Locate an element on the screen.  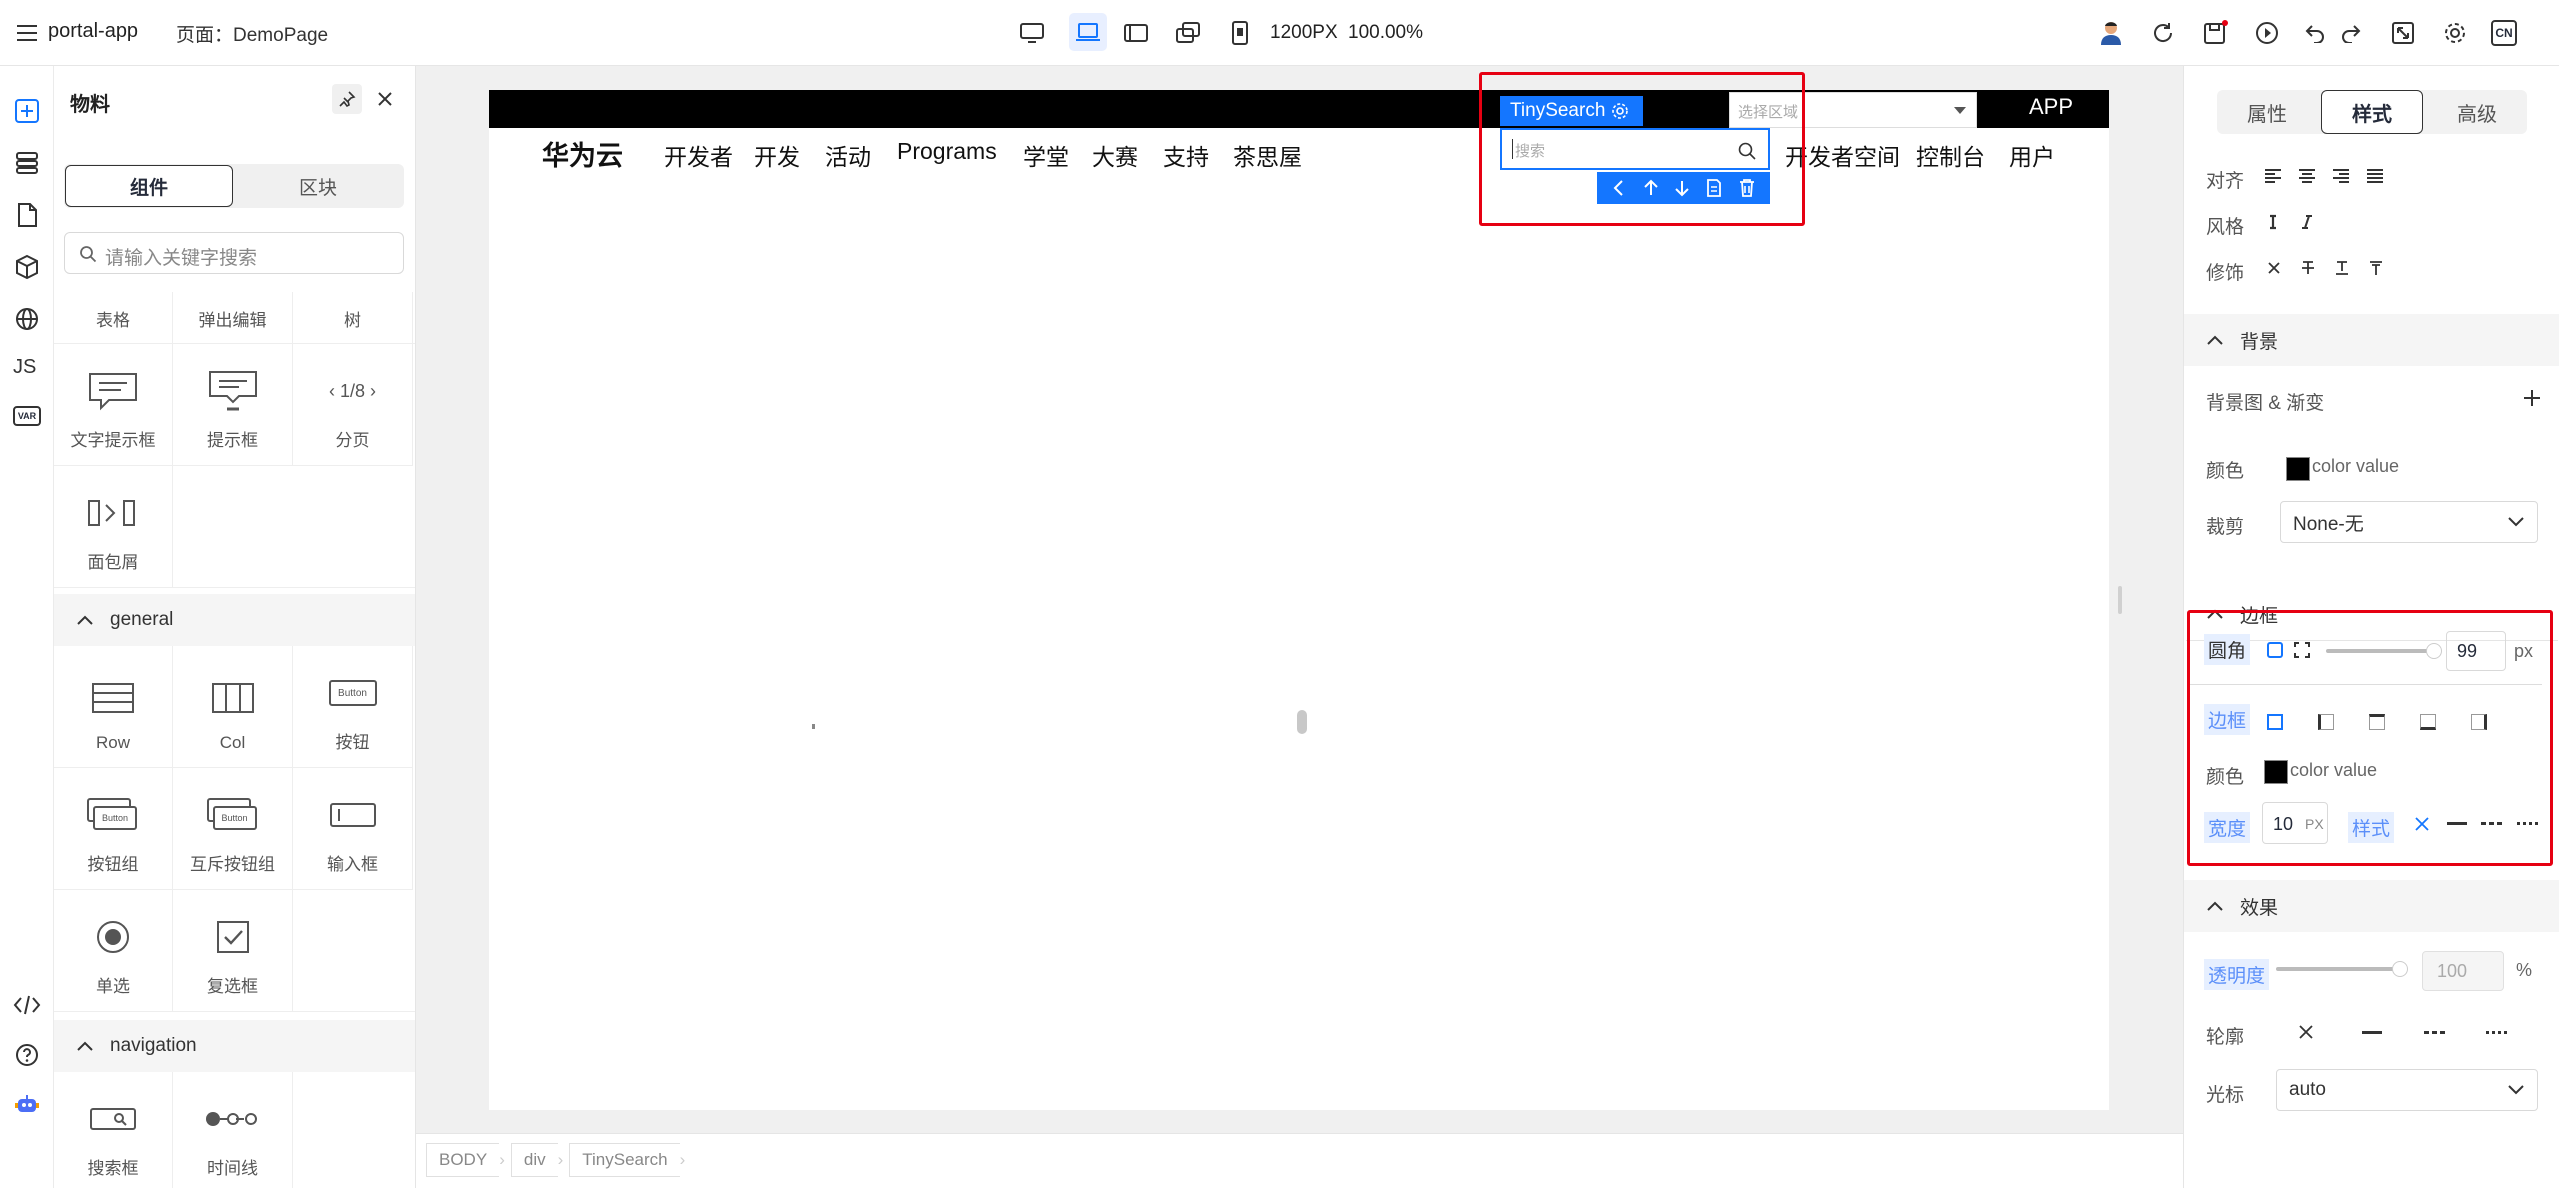
robot-assistant-icon is located at coordinates (27, 1105).